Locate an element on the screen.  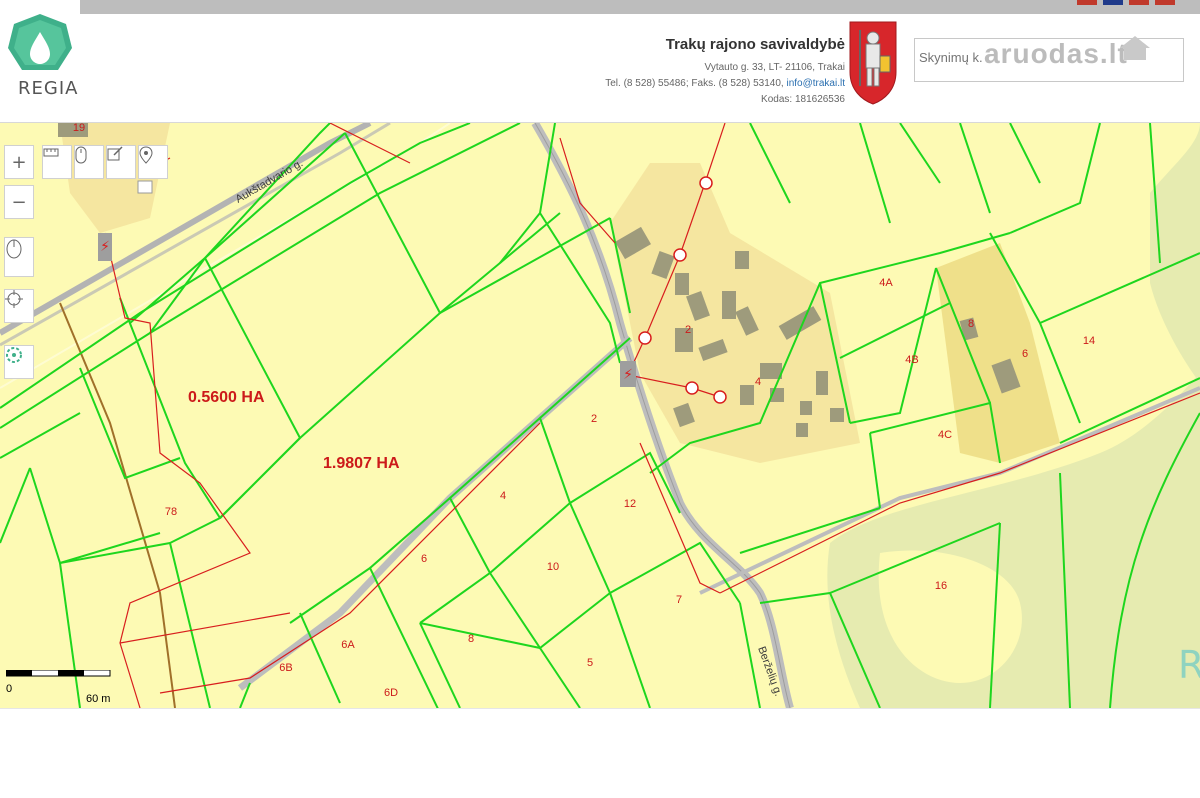
aruodas-watermark: aruodas.lt is located at coordinates (1056, 53).